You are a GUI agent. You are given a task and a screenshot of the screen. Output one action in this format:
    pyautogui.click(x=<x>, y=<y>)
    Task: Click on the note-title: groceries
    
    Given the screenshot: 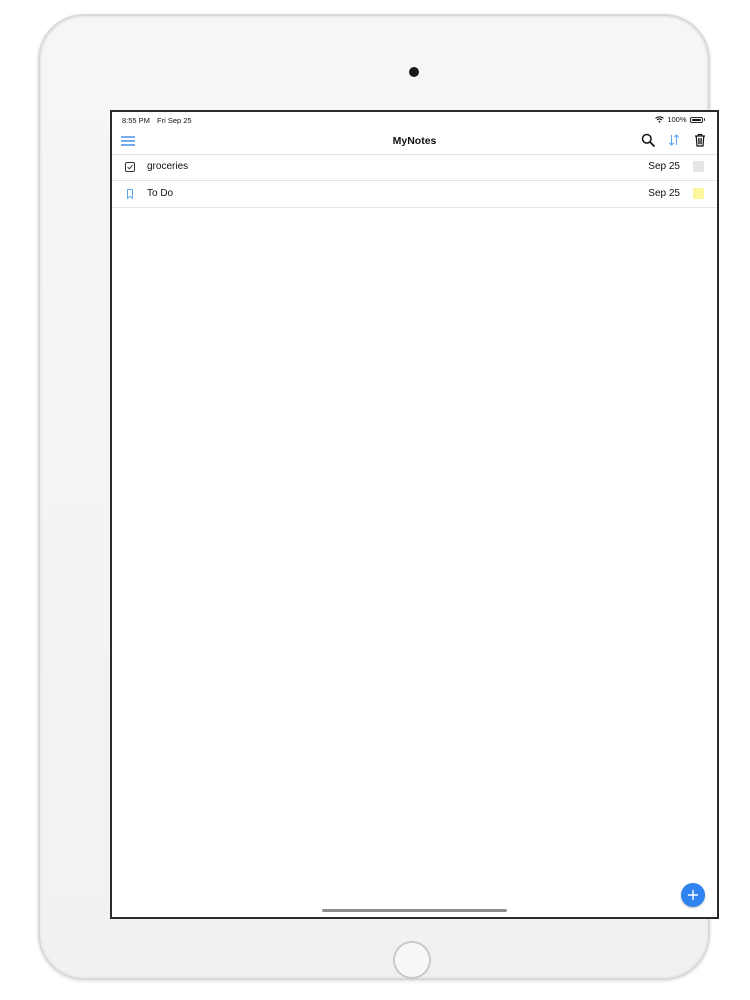 What is the action you would take?
    pyautogui.click(x=168, y=166)
    